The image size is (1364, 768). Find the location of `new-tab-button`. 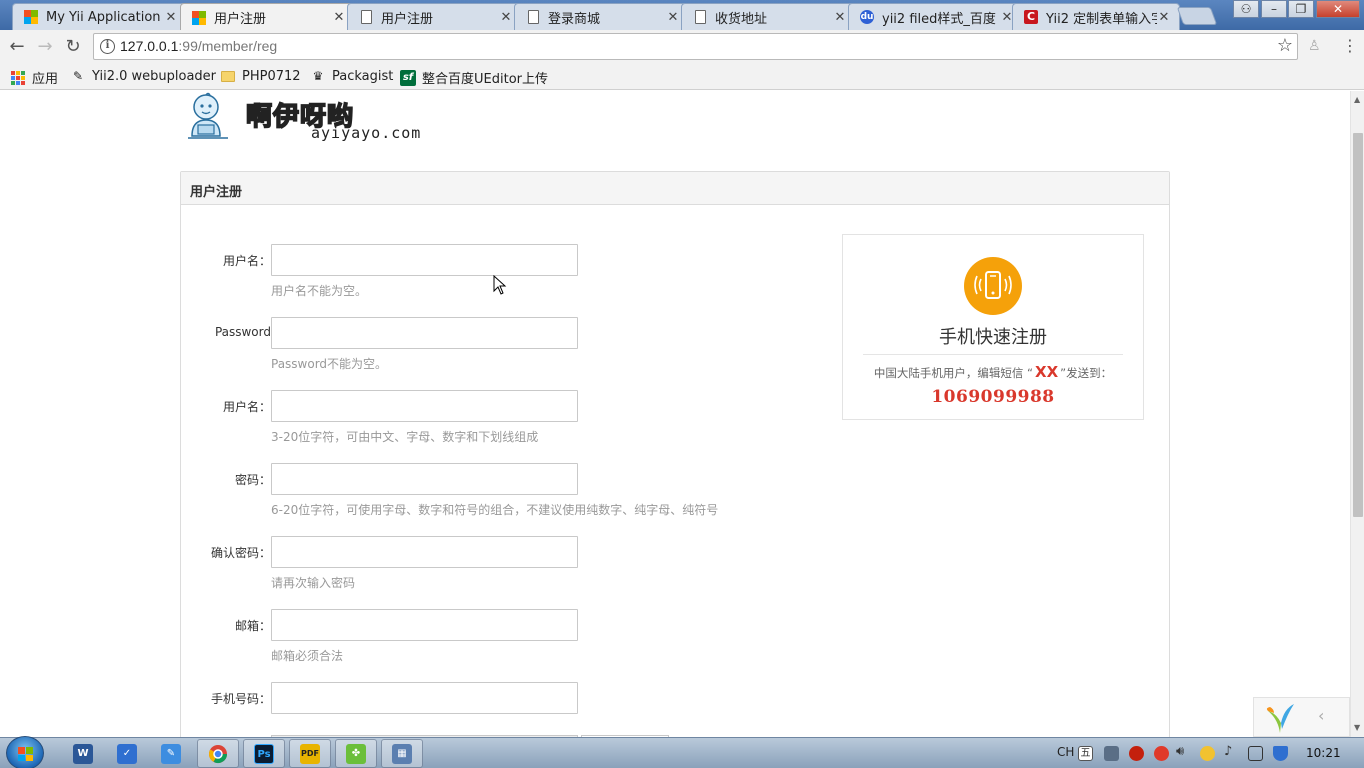

new-tab-button is located at coordinates (1197, 16).